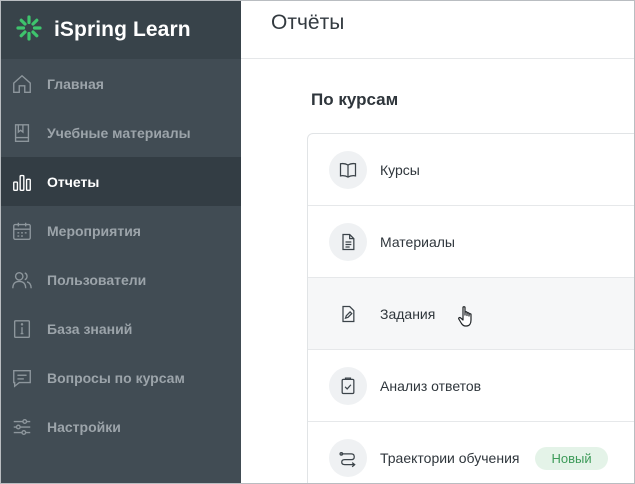 Image resolution: width=635 pixels, height=484 pixels. Describe the element at coordinates (121, 83) in the screenshot. I see `sidebar-item-home: Главная` at that location.